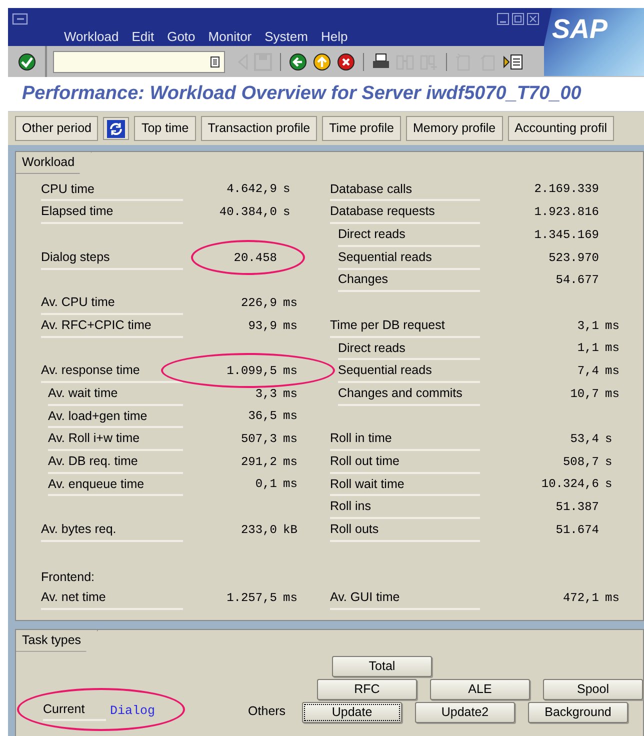  Describe the element at coordinates (181, 36) in the screenshot. I see `menu-item: Goto` at that location.